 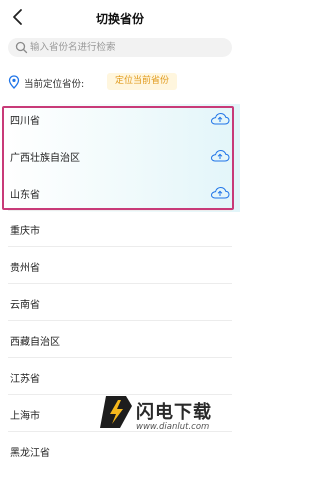 I want to click on province-item: 四川省, so click(x=25, y=119).